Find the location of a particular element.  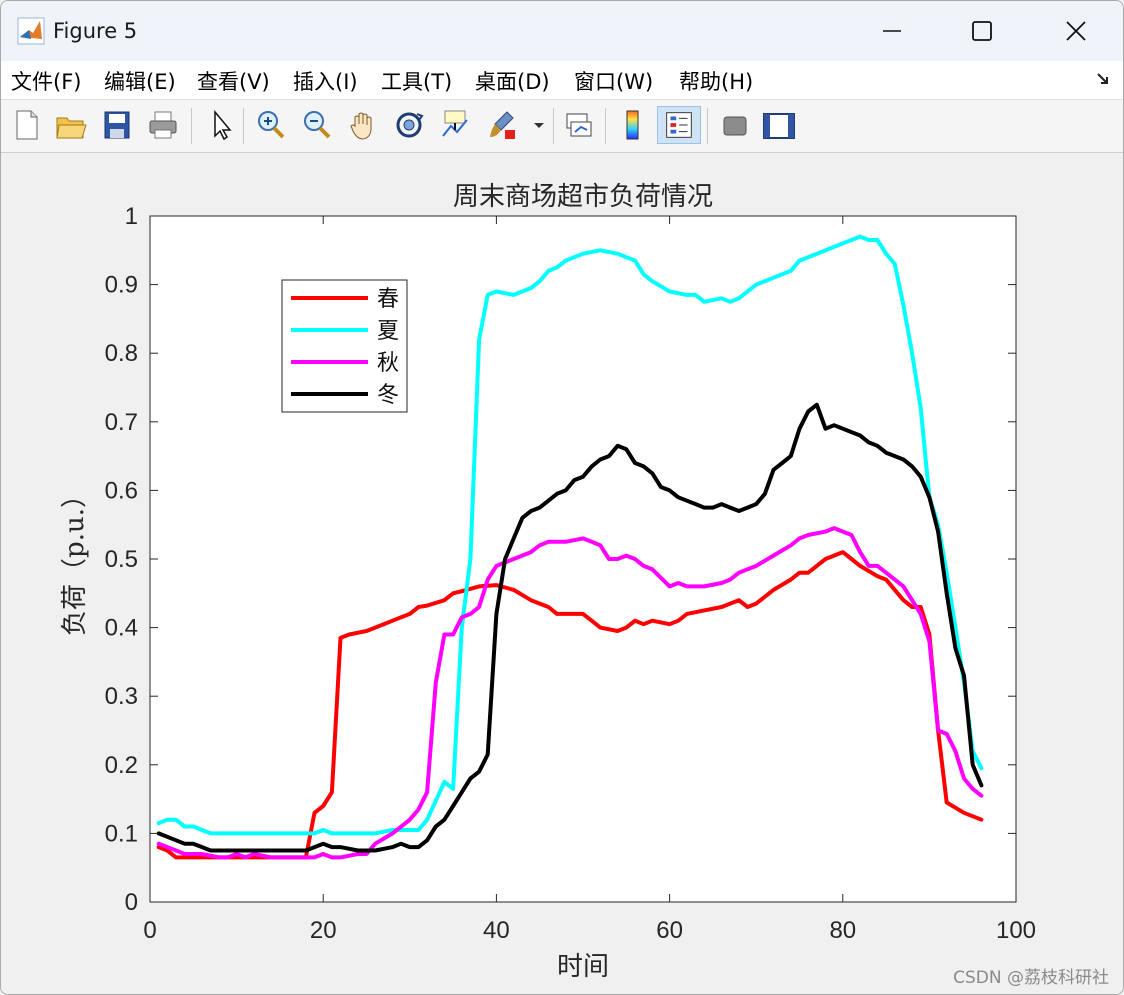

hide-plot-tools-icon is located at coordinates (735, 125).